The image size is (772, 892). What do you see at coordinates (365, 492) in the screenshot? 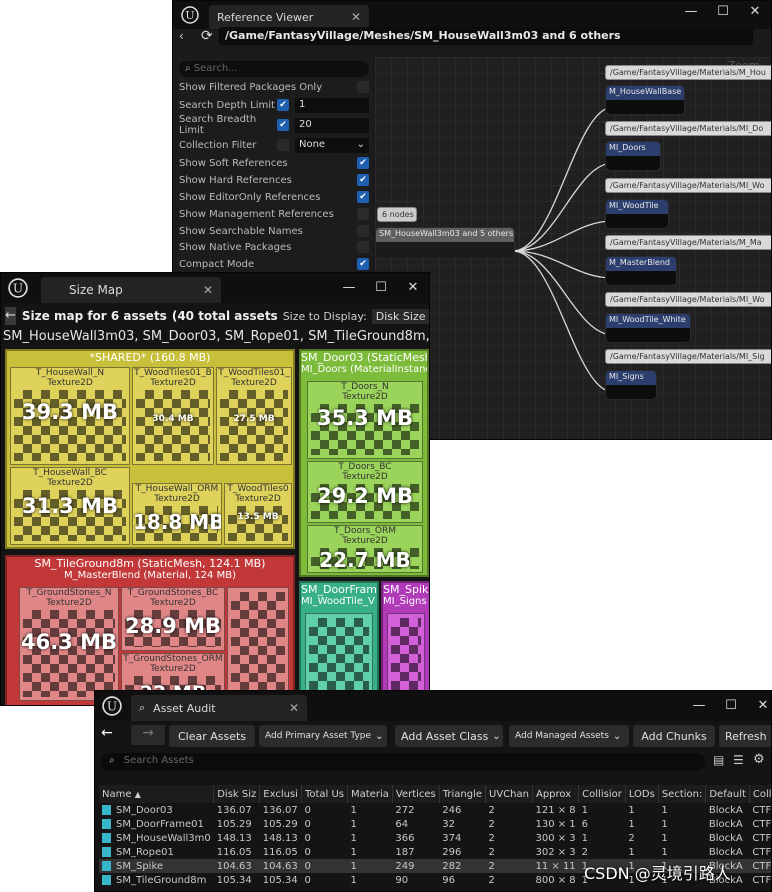
I see `texture-tile: T_Doors_BC Texture2D 29.2 MB` at bounding box center [365, 492].